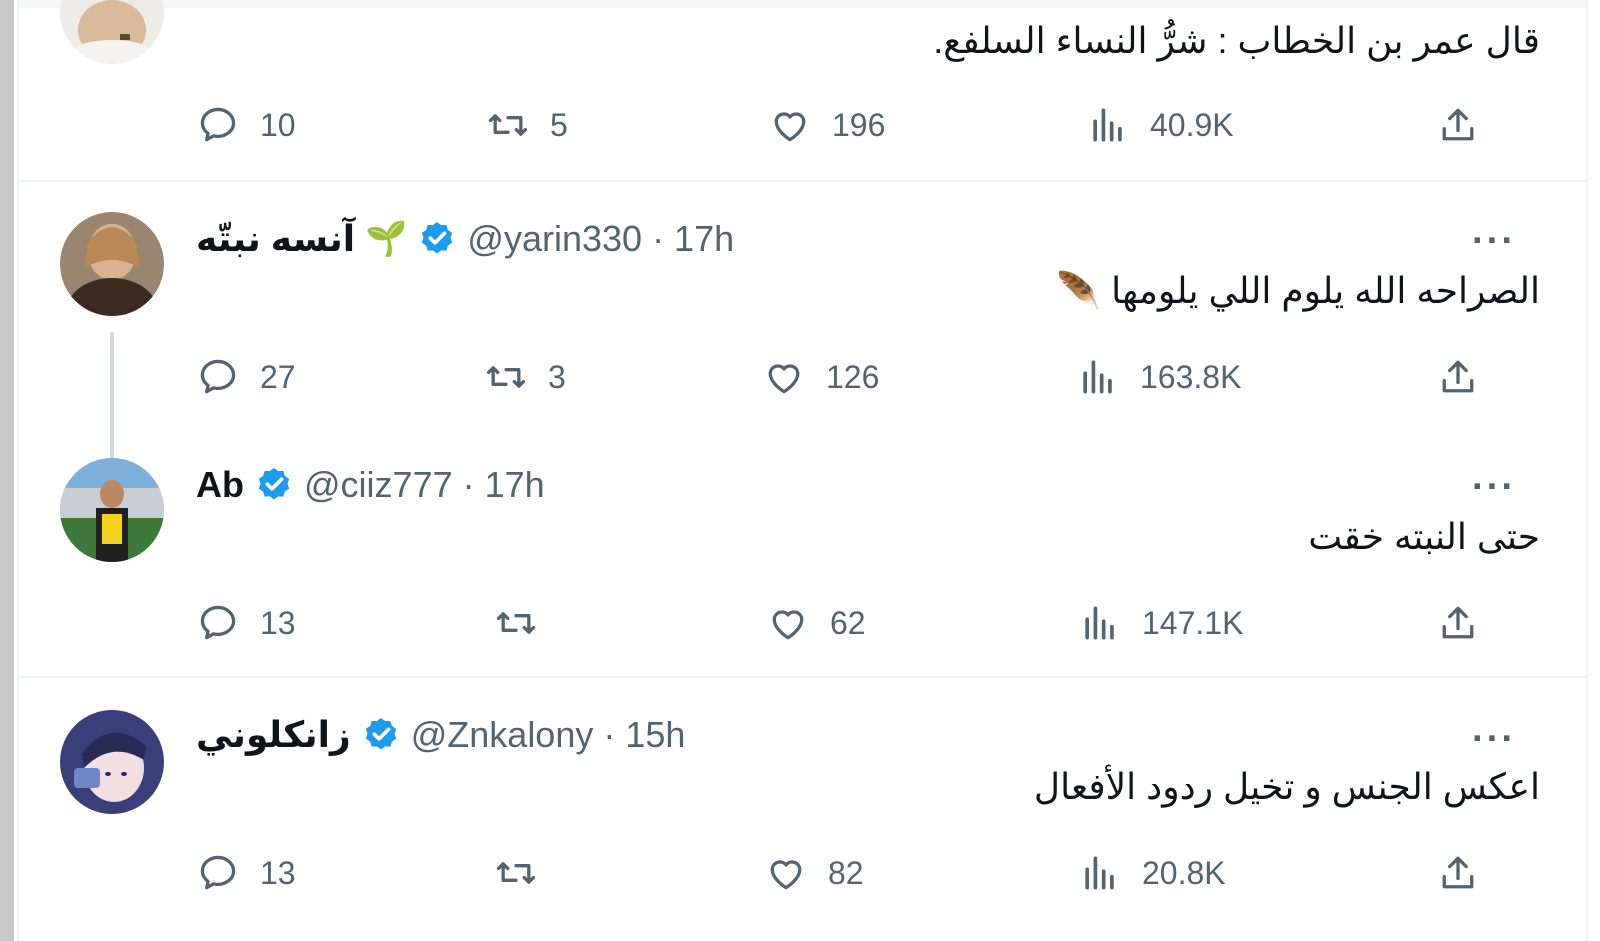 The width and height of the screenshot is (1600, 941). Describe the element at coordinates (816, 623) in the screenshot. I see `like-button: 62` at that location.